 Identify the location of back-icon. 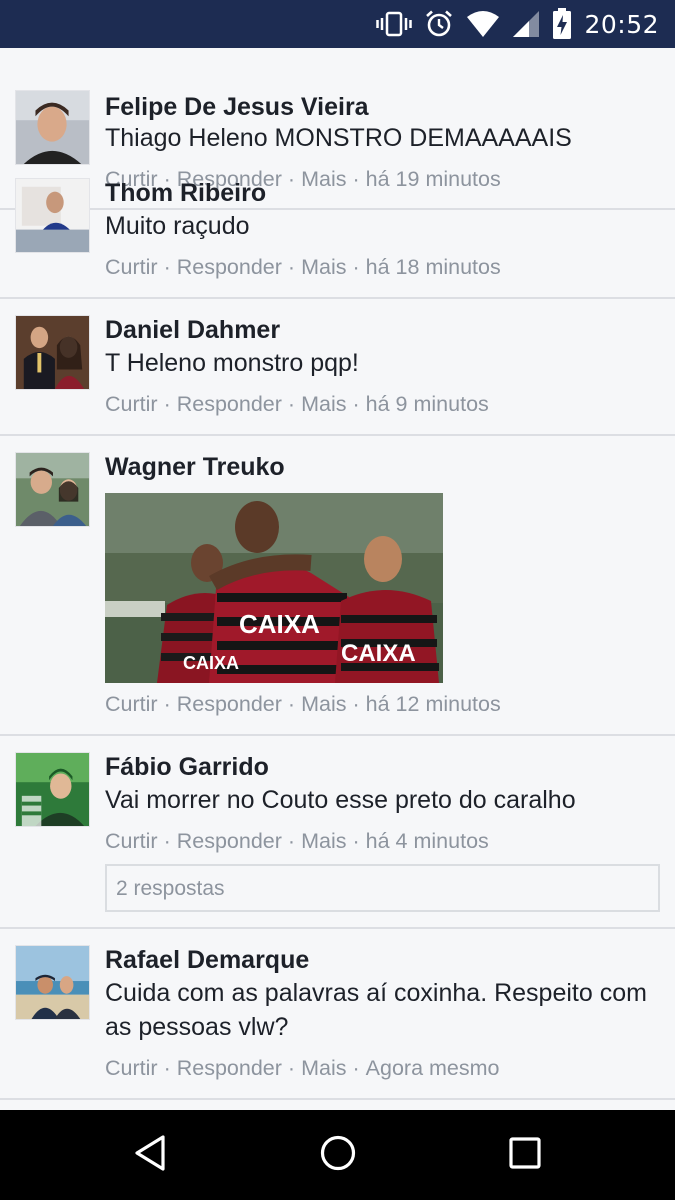
(150, 1155).